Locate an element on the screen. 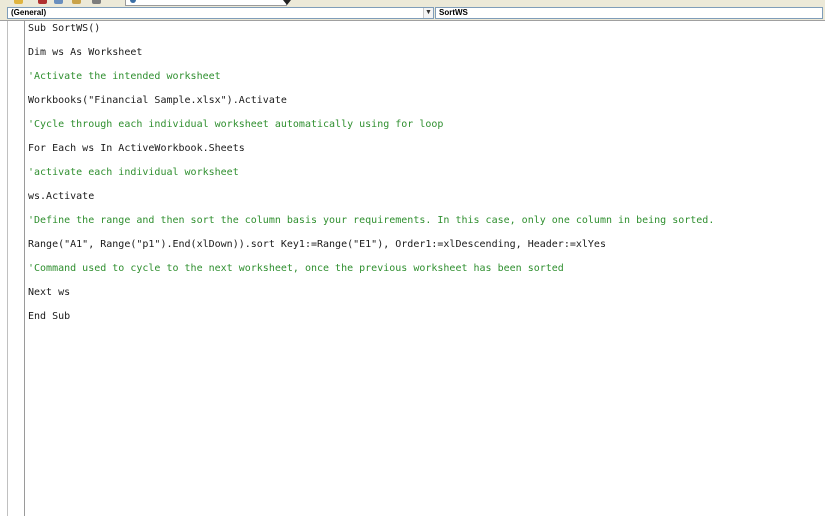  procedure-combo-value: SortWS is located at coordinates (453, 12).